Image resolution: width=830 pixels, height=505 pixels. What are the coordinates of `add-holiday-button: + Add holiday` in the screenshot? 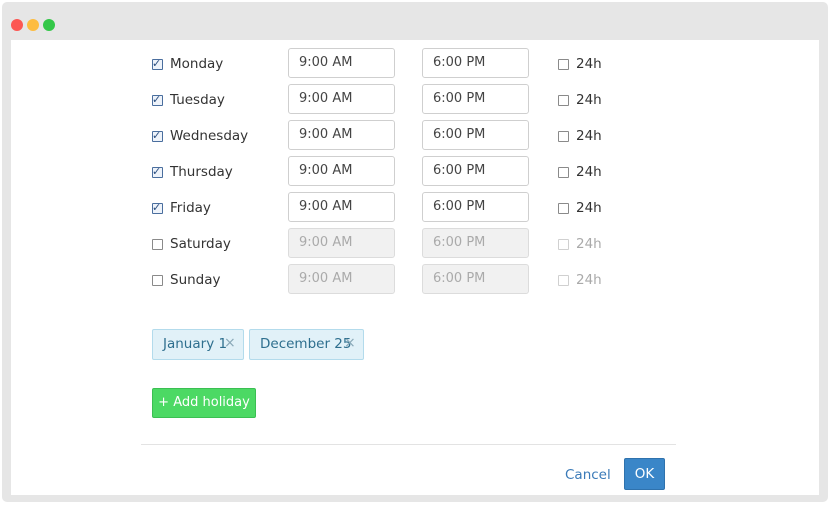 It's located at (204, 403).